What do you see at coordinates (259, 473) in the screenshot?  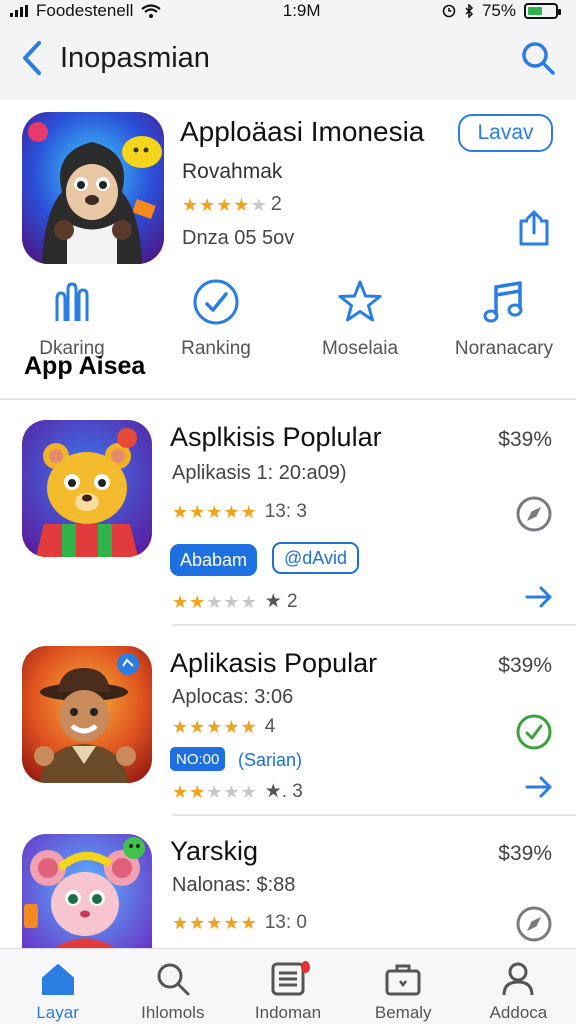 I see `app-subtitle: Aplikasis 1: 20:a09)` at bounding box center [259, 473].